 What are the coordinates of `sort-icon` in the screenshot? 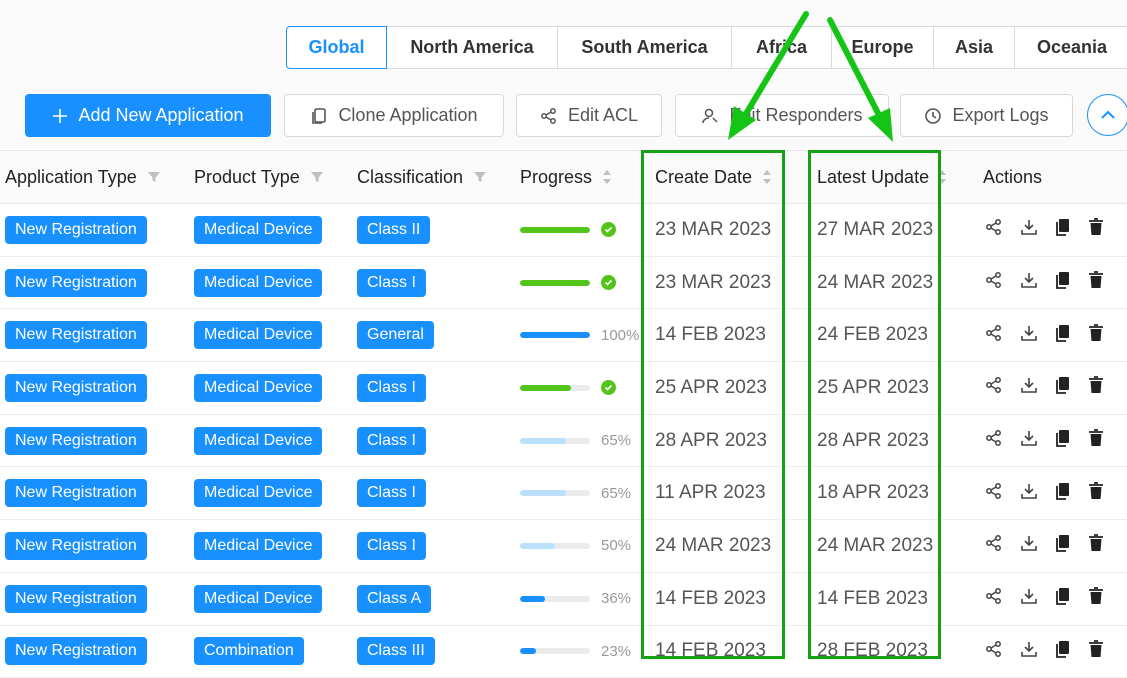 It's located at (607, 177).